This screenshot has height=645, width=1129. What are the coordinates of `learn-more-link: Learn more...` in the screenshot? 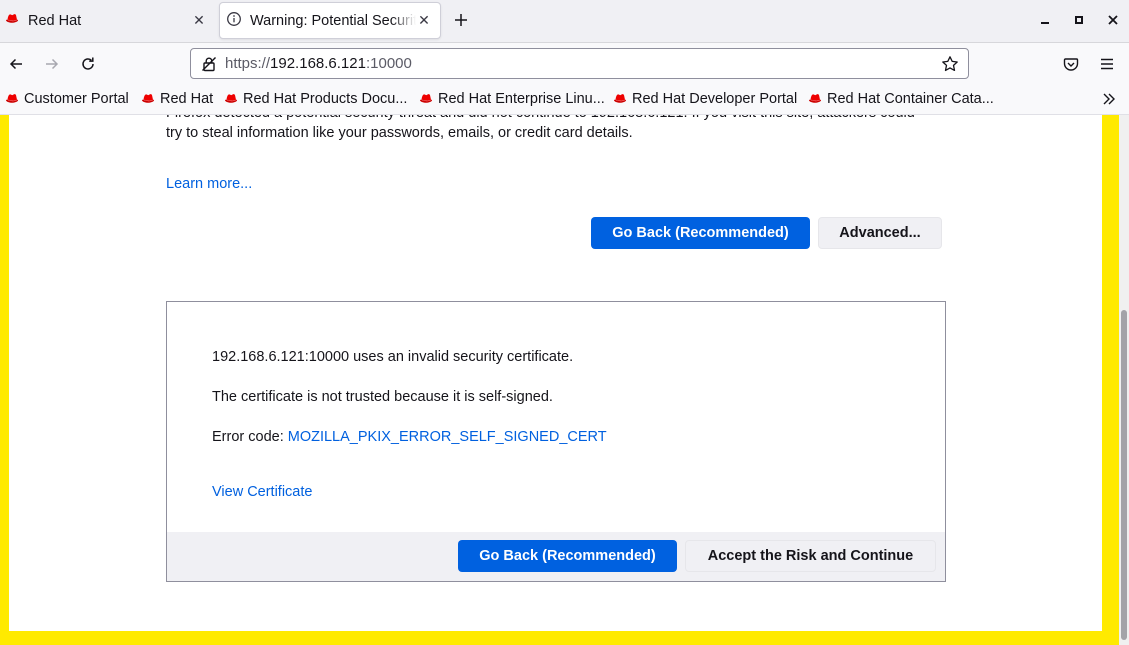 It's located at (209, 184).